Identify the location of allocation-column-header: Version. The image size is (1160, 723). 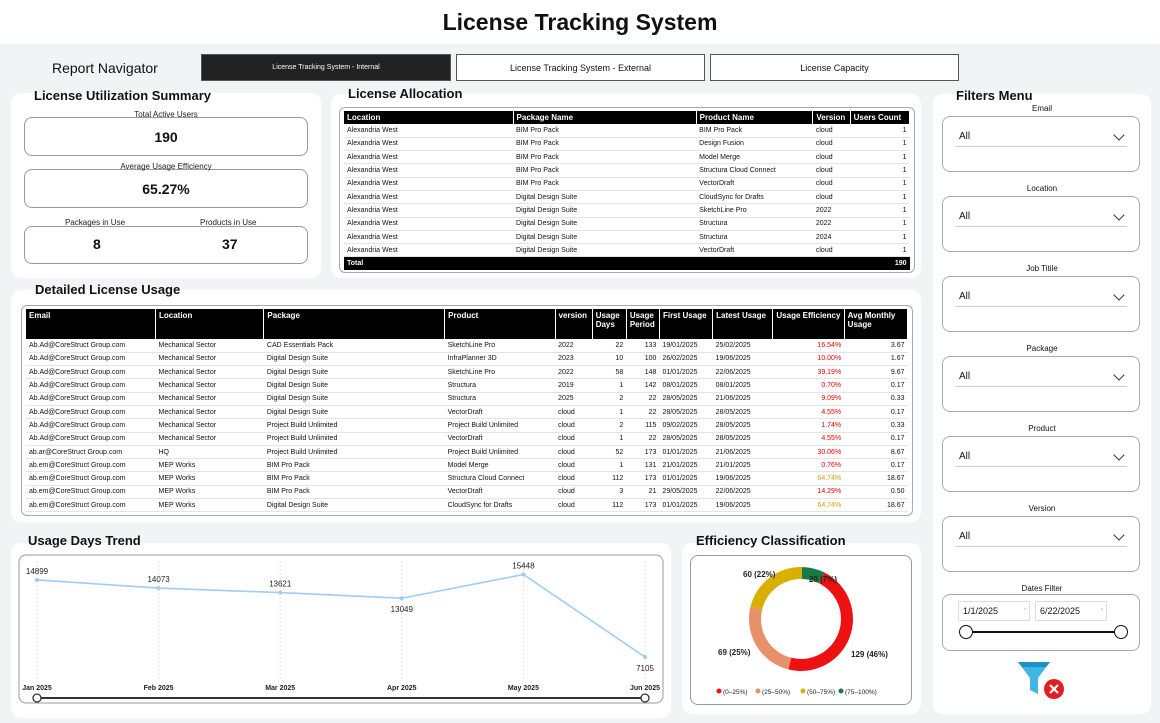
(831, 117).